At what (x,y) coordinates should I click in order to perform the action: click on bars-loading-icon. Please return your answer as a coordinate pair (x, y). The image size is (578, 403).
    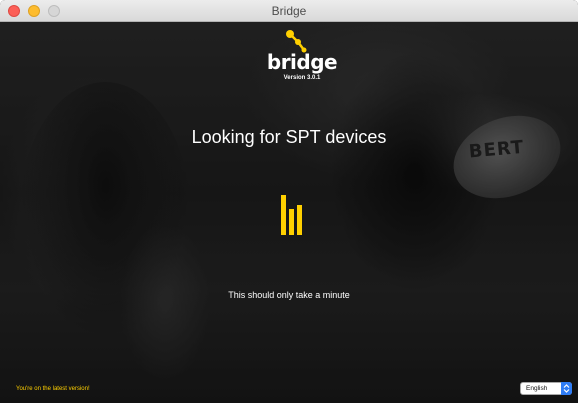
    Looking at the image, I should click on (295, 215).